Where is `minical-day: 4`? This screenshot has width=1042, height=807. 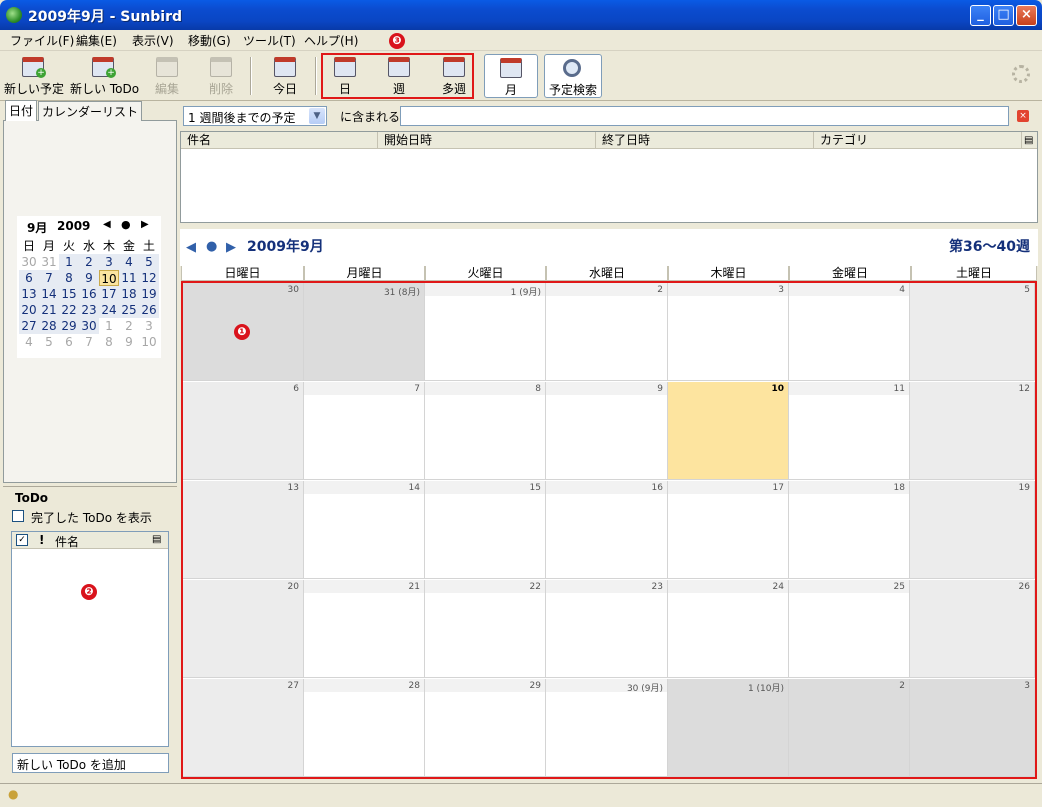 minical-day: 4 is located at coordinates (29, 342).